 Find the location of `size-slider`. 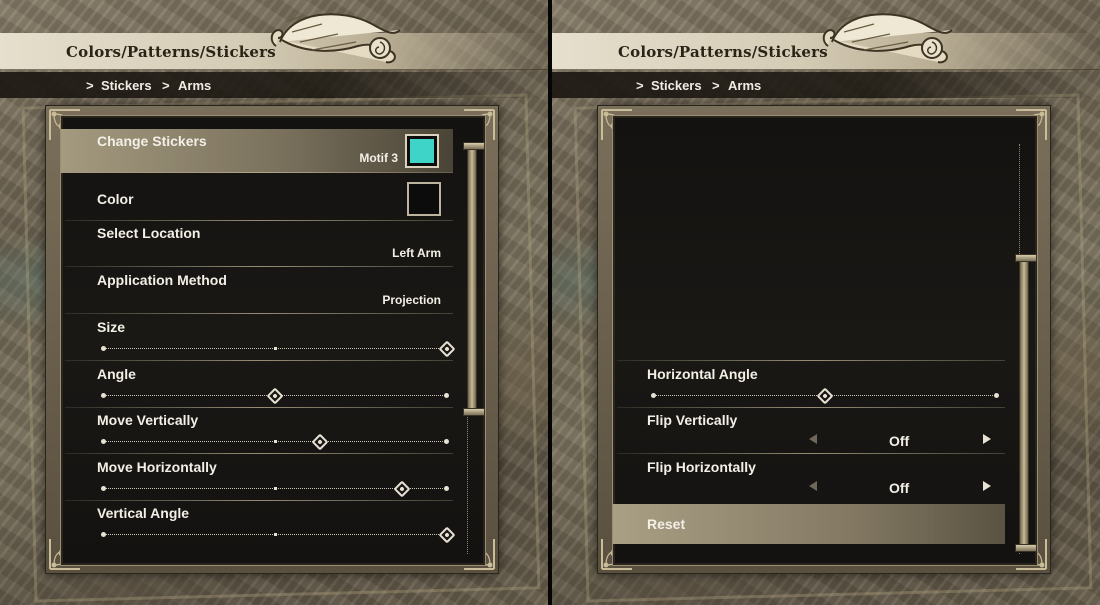

size-slider is located at coordinates (278, 349).